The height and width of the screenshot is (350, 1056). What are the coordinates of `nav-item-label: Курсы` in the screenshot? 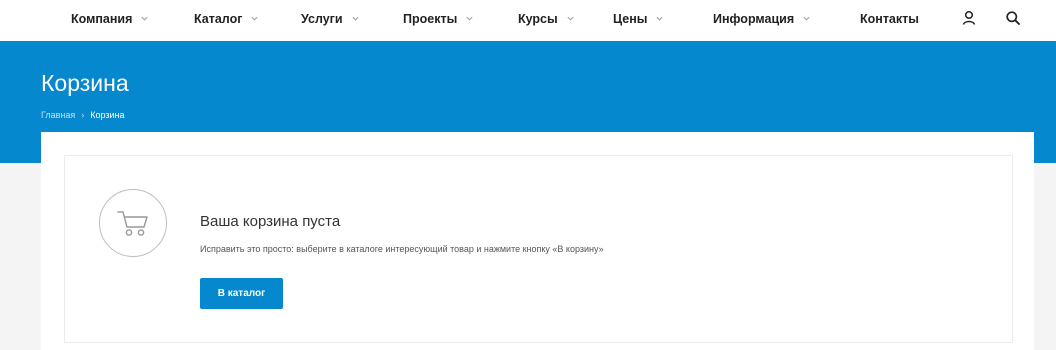 It's located at (538, 18).